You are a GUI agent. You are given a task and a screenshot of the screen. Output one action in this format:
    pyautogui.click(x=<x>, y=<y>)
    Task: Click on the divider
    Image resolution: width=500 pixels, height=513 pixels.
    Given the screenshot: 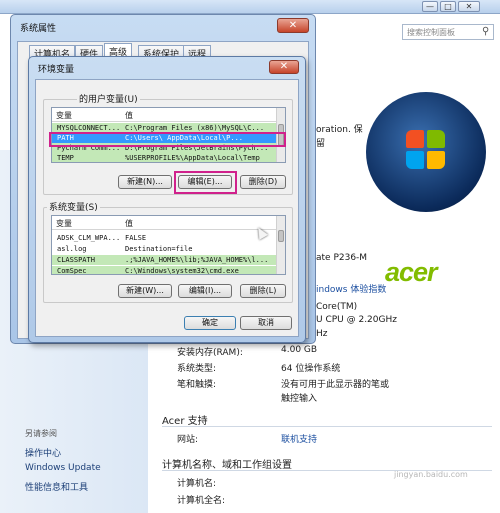 What is the action you would take?
    pyautogui.click(x=327, y=426)
    